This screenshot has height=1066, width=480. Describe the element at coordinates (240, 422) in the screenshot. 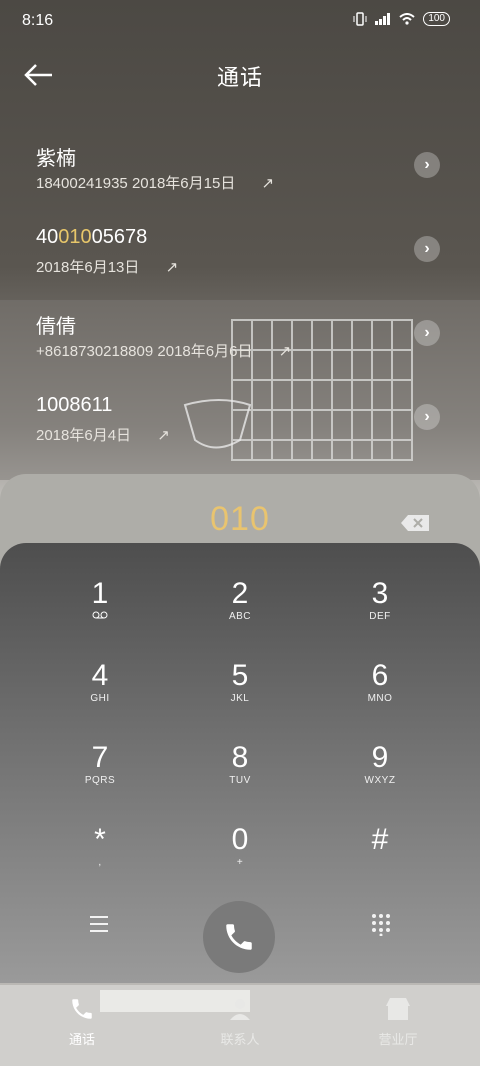

I see `call-row: 1008611 2018年6月4日 ↗ ›` at that location.